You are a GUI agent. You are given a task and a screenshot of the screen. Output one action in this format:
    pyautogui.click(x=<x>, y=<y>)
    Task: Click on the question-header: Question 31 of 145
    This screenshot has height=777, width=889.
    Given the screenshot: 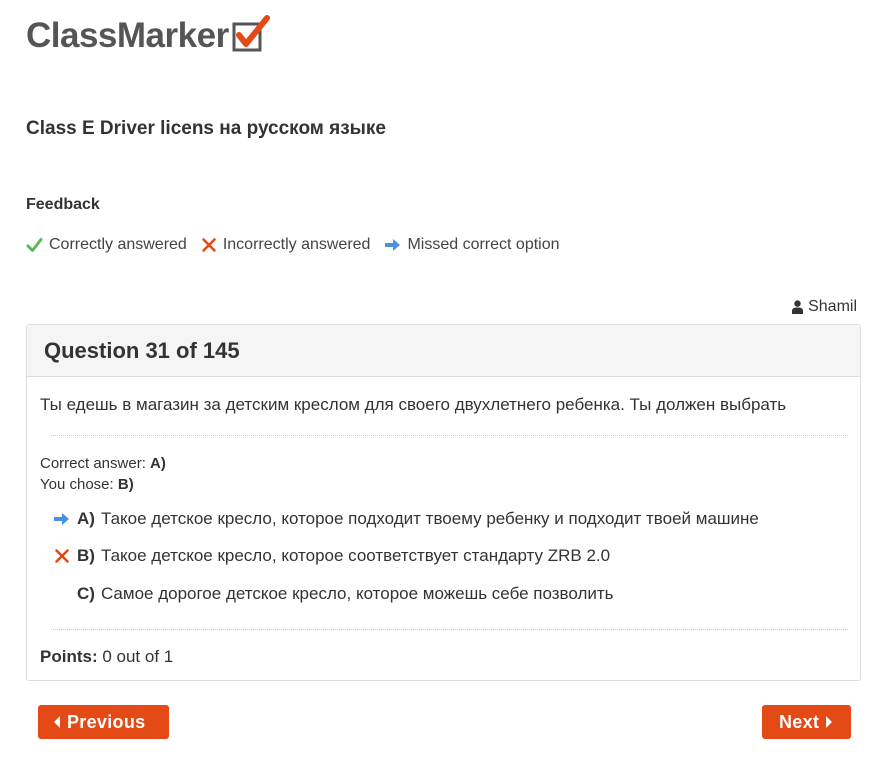 What is the action you would take?
    pyautogui.click(x=443, y=351)
    